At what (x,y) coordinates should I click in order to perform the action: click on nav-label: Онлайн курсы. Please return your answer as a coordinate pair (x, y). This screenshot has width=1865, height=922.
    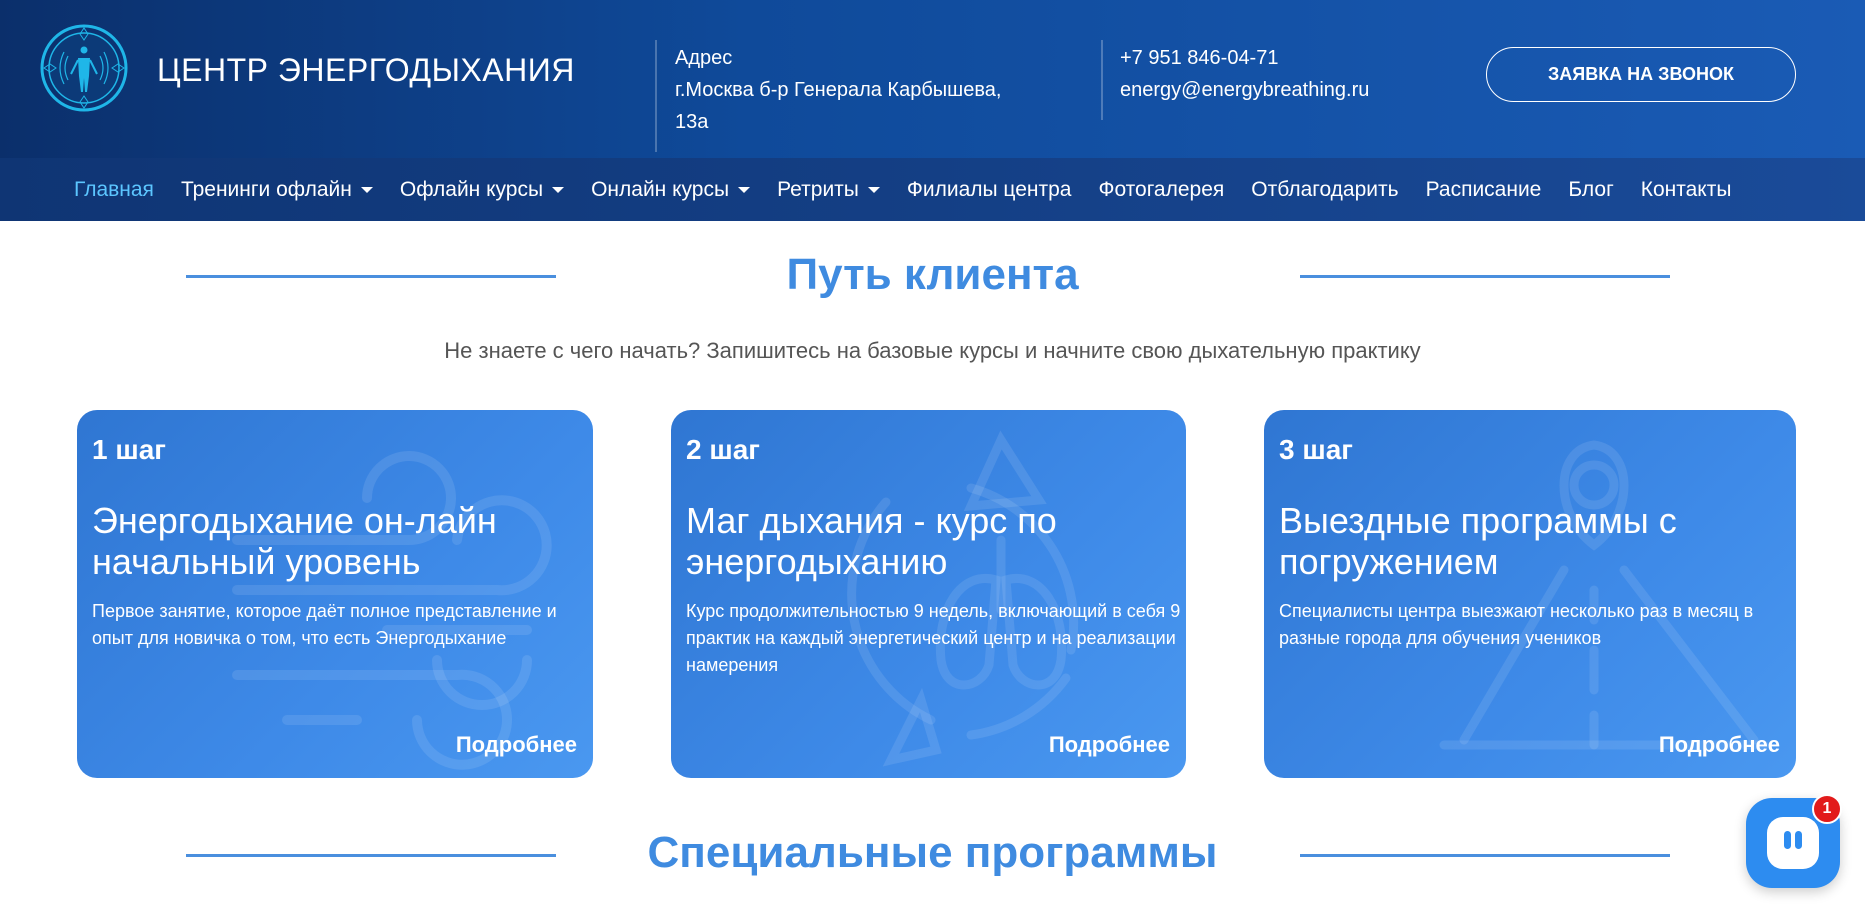
    Looking at the image, I should click on (660, 189).